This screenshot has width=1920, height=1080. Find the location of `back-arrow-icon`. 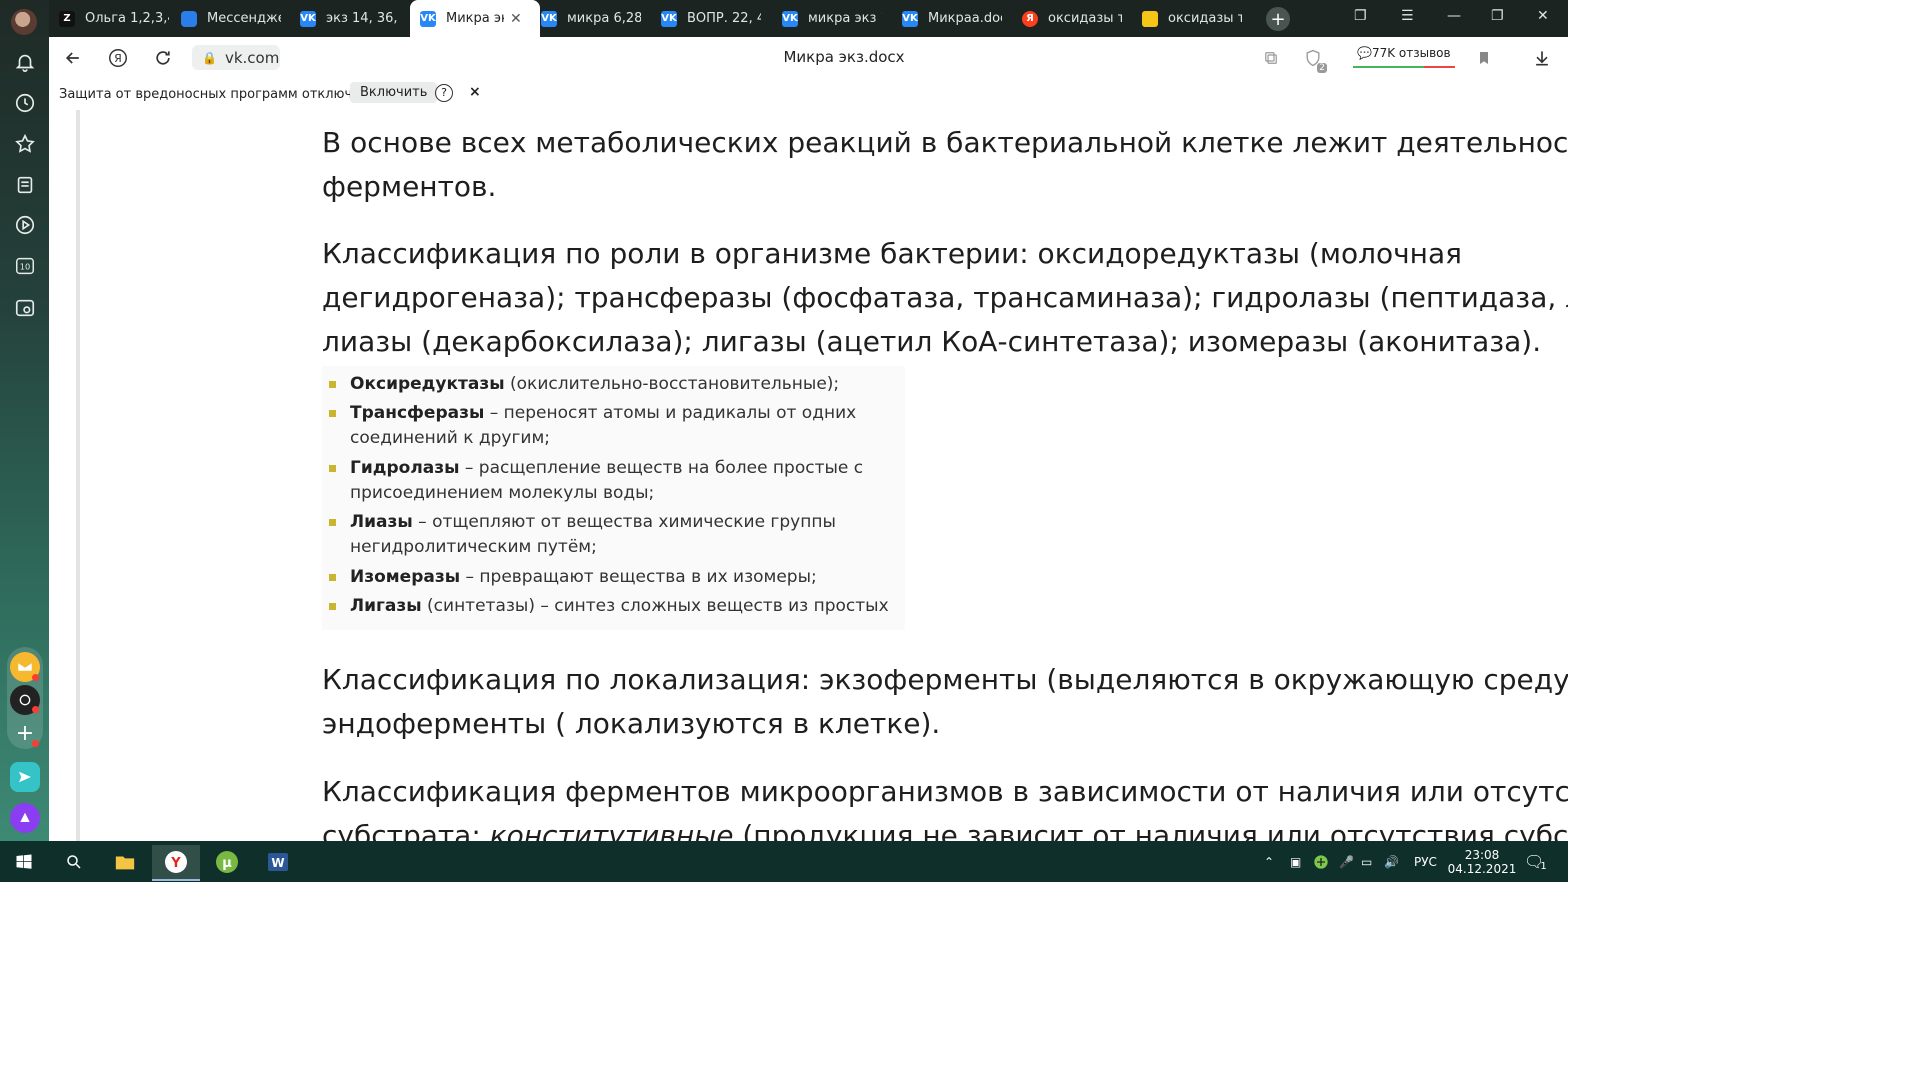

back-arrow-icon is located at coordinates (73, 58).